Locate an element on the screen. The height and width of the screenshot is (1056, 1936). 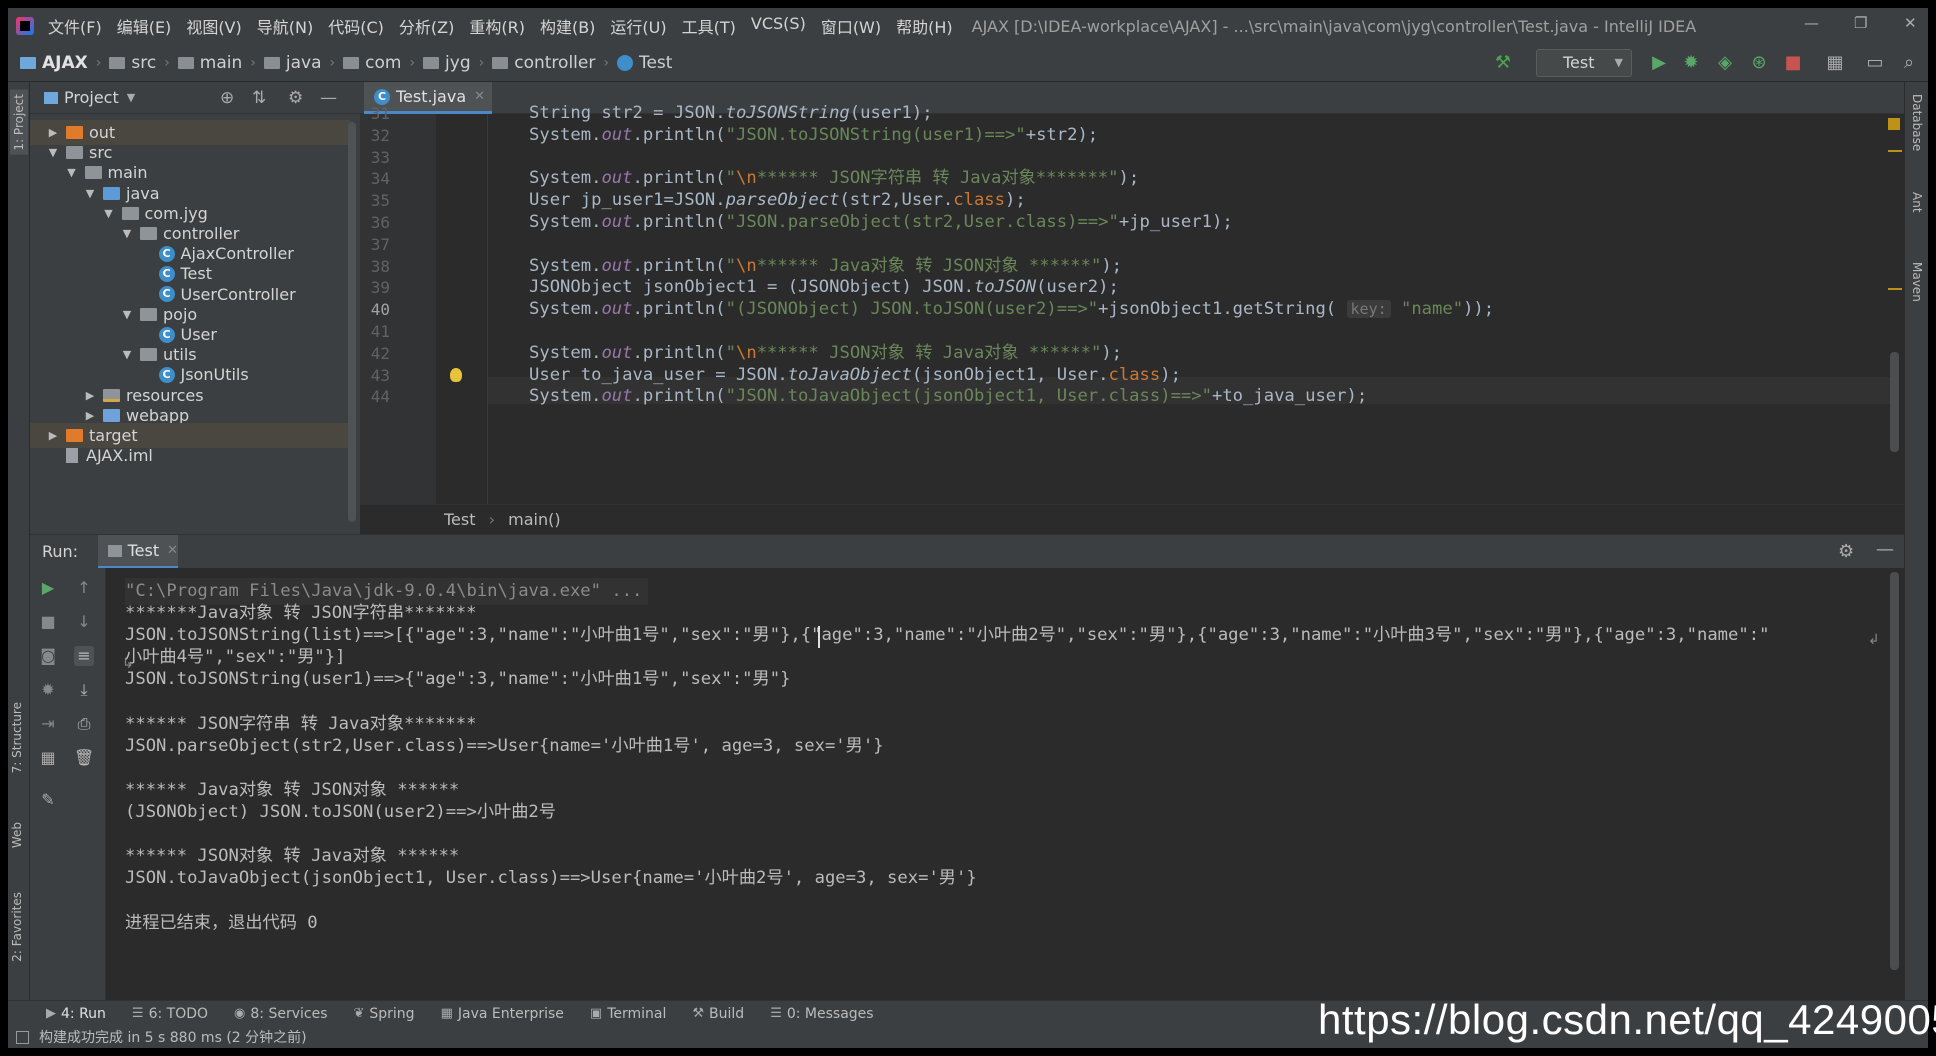
locate-icon: ⊕ is located at coordinates (227, 98).